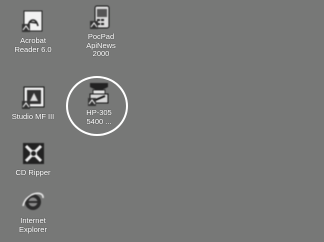  I want to click on desktop-icon-studio-mf: Studio MF III, so click(33, 103).